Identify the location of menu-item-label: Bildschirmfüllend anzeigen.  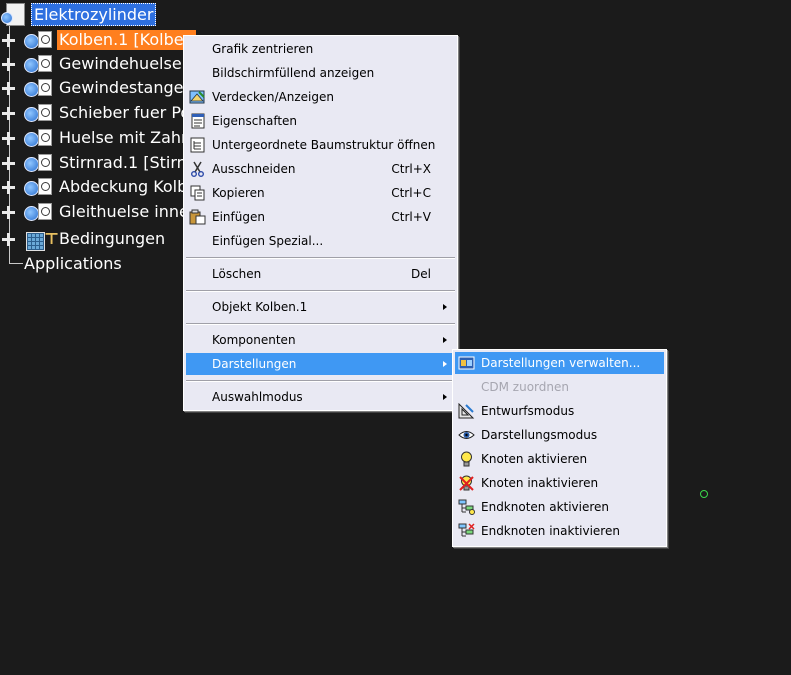
(293, 73).